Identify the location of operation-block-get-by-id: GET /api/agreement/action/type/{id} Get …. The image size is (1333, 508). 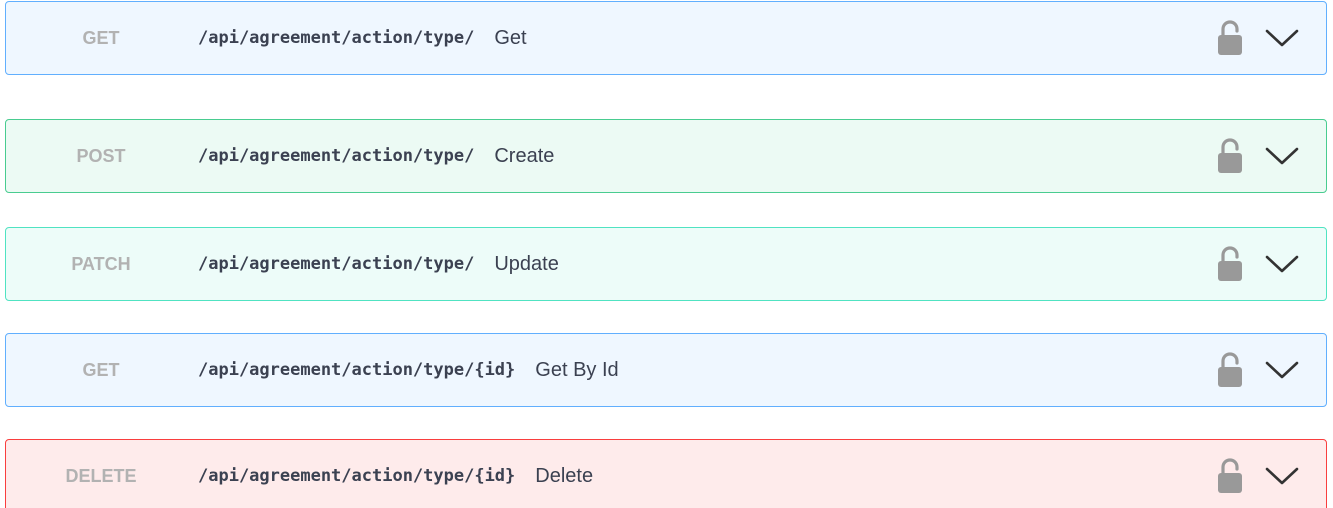
(666, 370).